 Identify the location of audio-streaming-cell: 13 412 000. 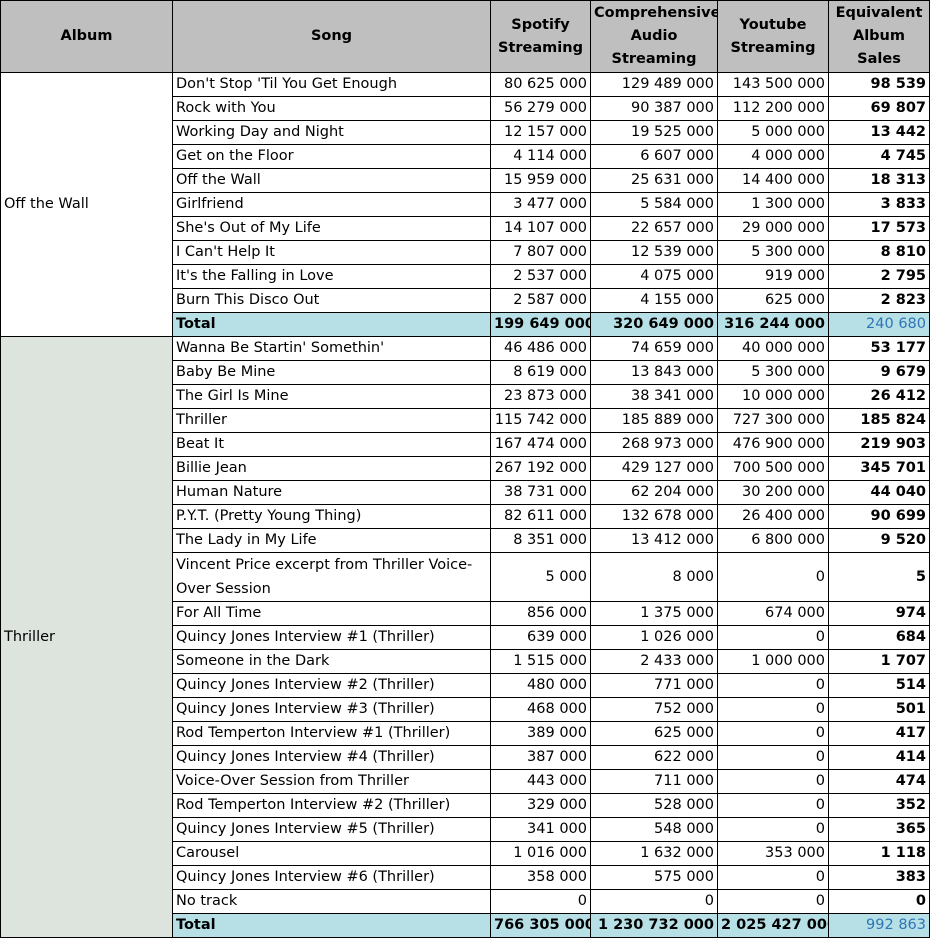
(654, 540).